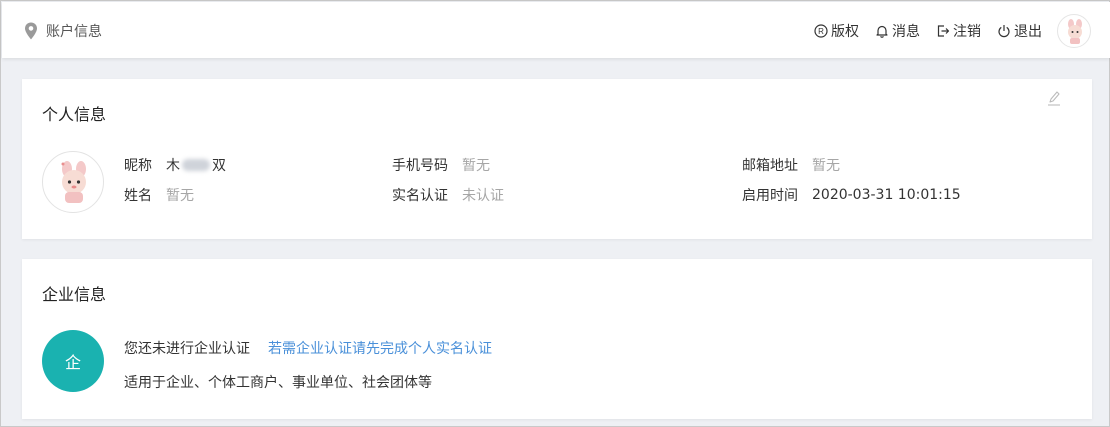 The height and width of the screenshot is (427, 1110). I want to click on nickname-suffix: 双, so click(219, 166).